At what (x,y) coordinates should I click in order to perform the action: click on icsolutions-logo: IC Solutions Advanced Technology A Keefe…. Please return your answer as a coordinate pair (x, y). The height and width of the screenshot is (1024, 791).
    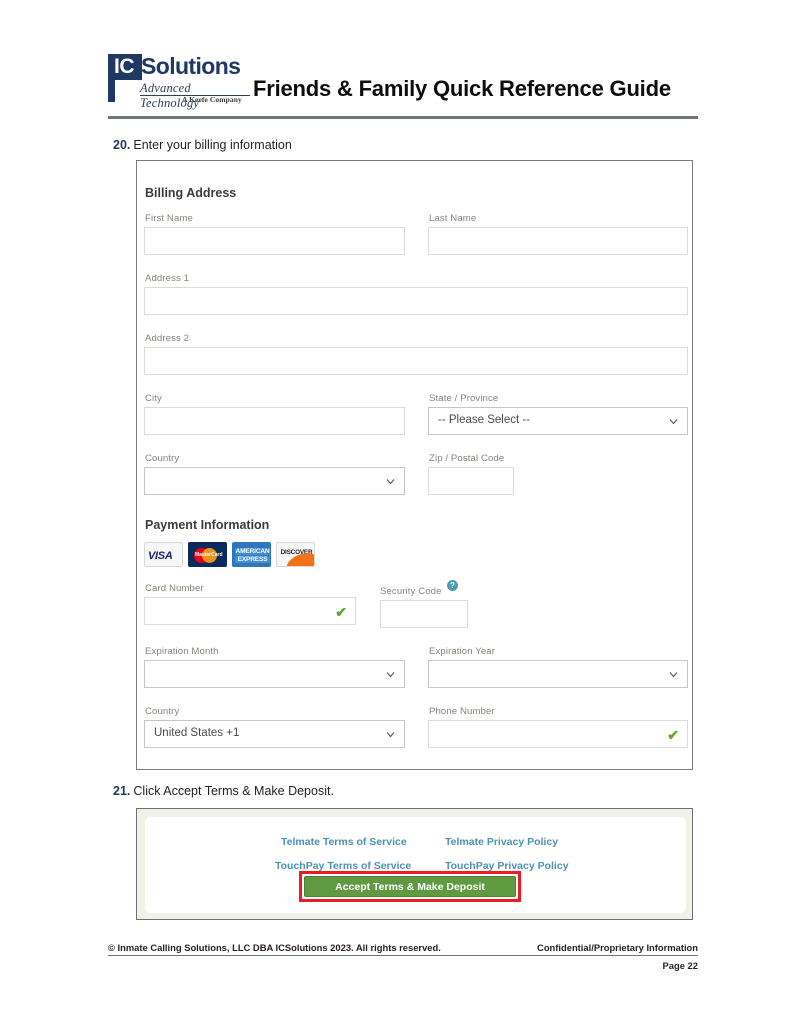
    Looking at the image, I should click on (179, 81).